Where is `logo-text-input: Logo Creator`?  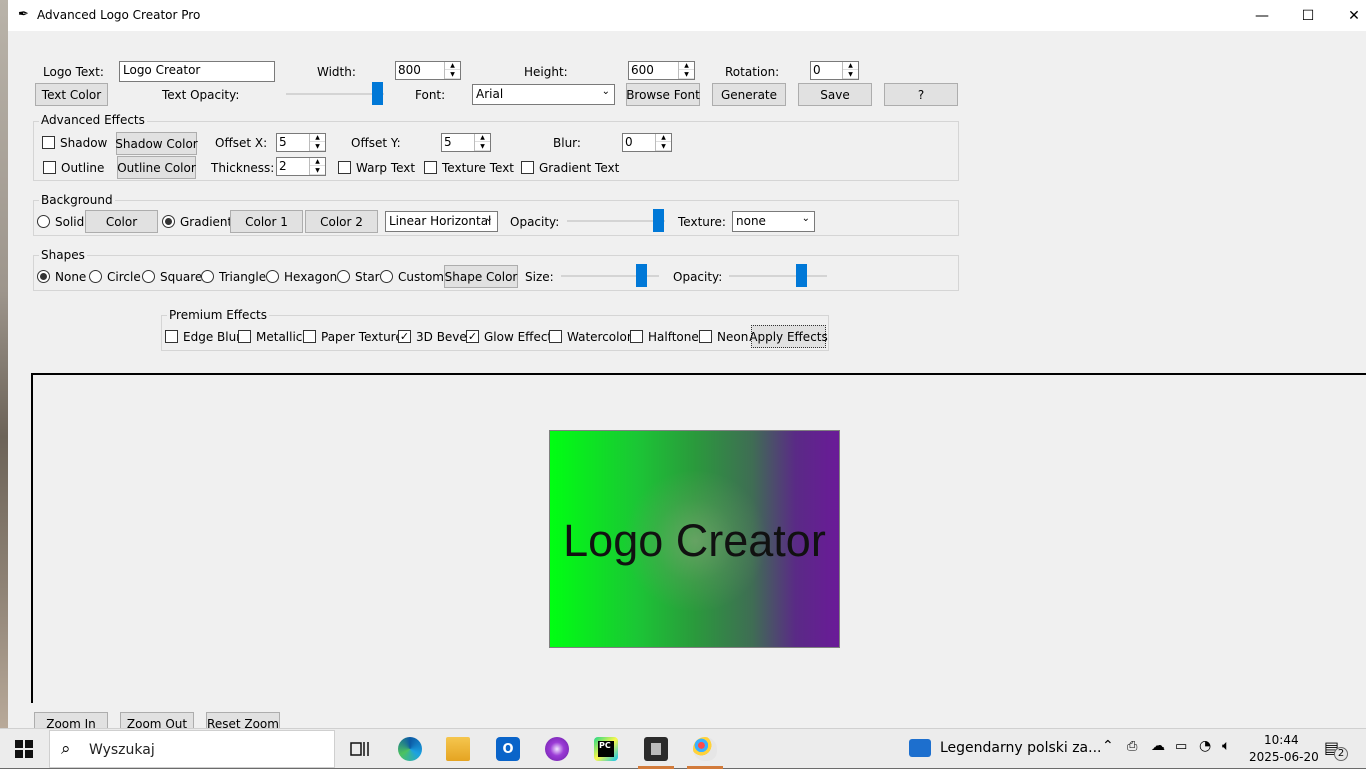 logo-text-input: Logo Creator is located at coordinates (197, 71).